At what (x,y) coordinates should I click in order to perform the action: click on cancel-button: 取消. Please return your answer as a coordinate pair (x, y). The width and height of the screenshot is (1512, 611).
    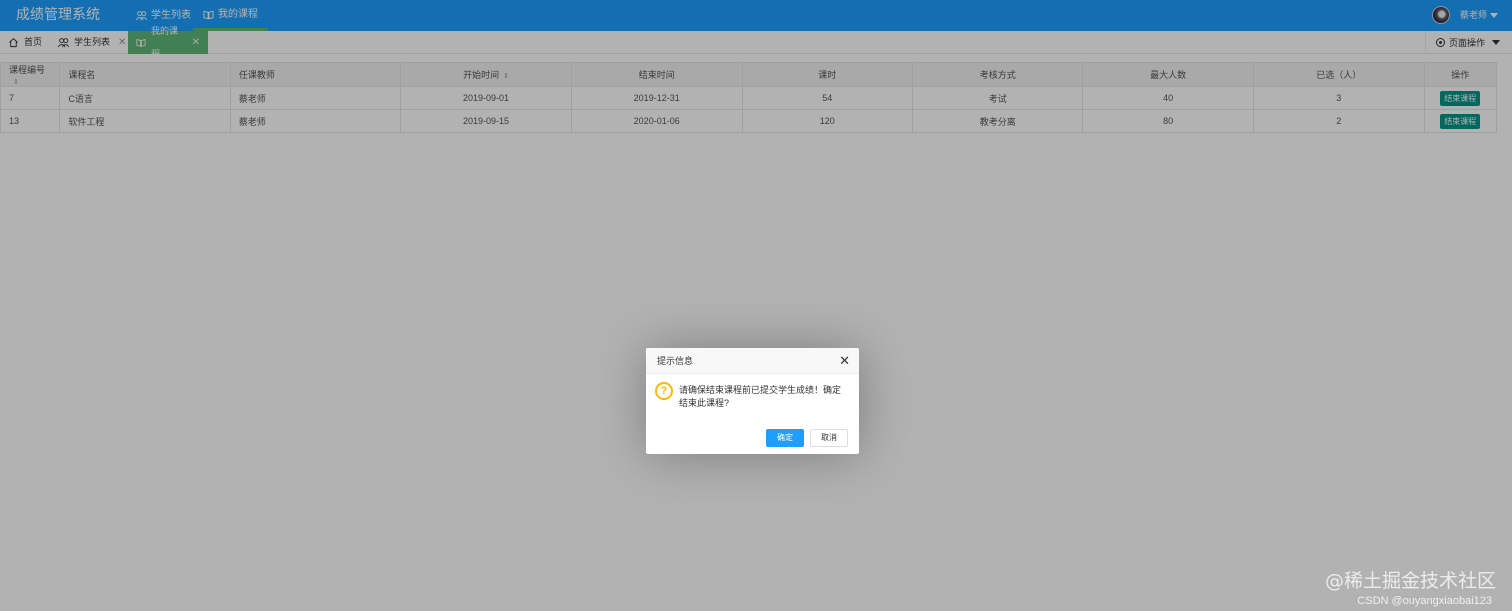
    Looking at the image, I should click on (829, 438).